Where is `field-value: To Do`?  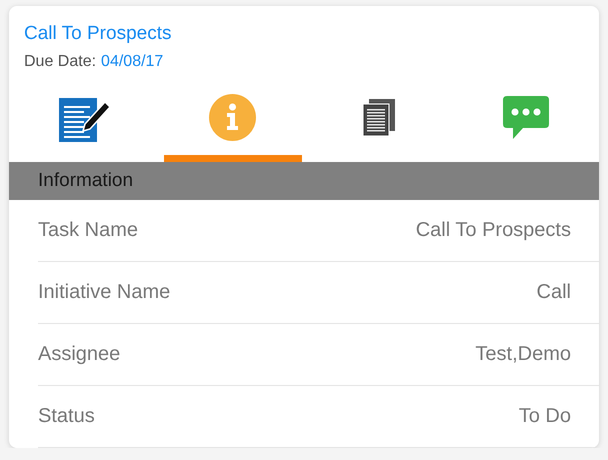 field-value: To Do is located at coordinates (544, 416).